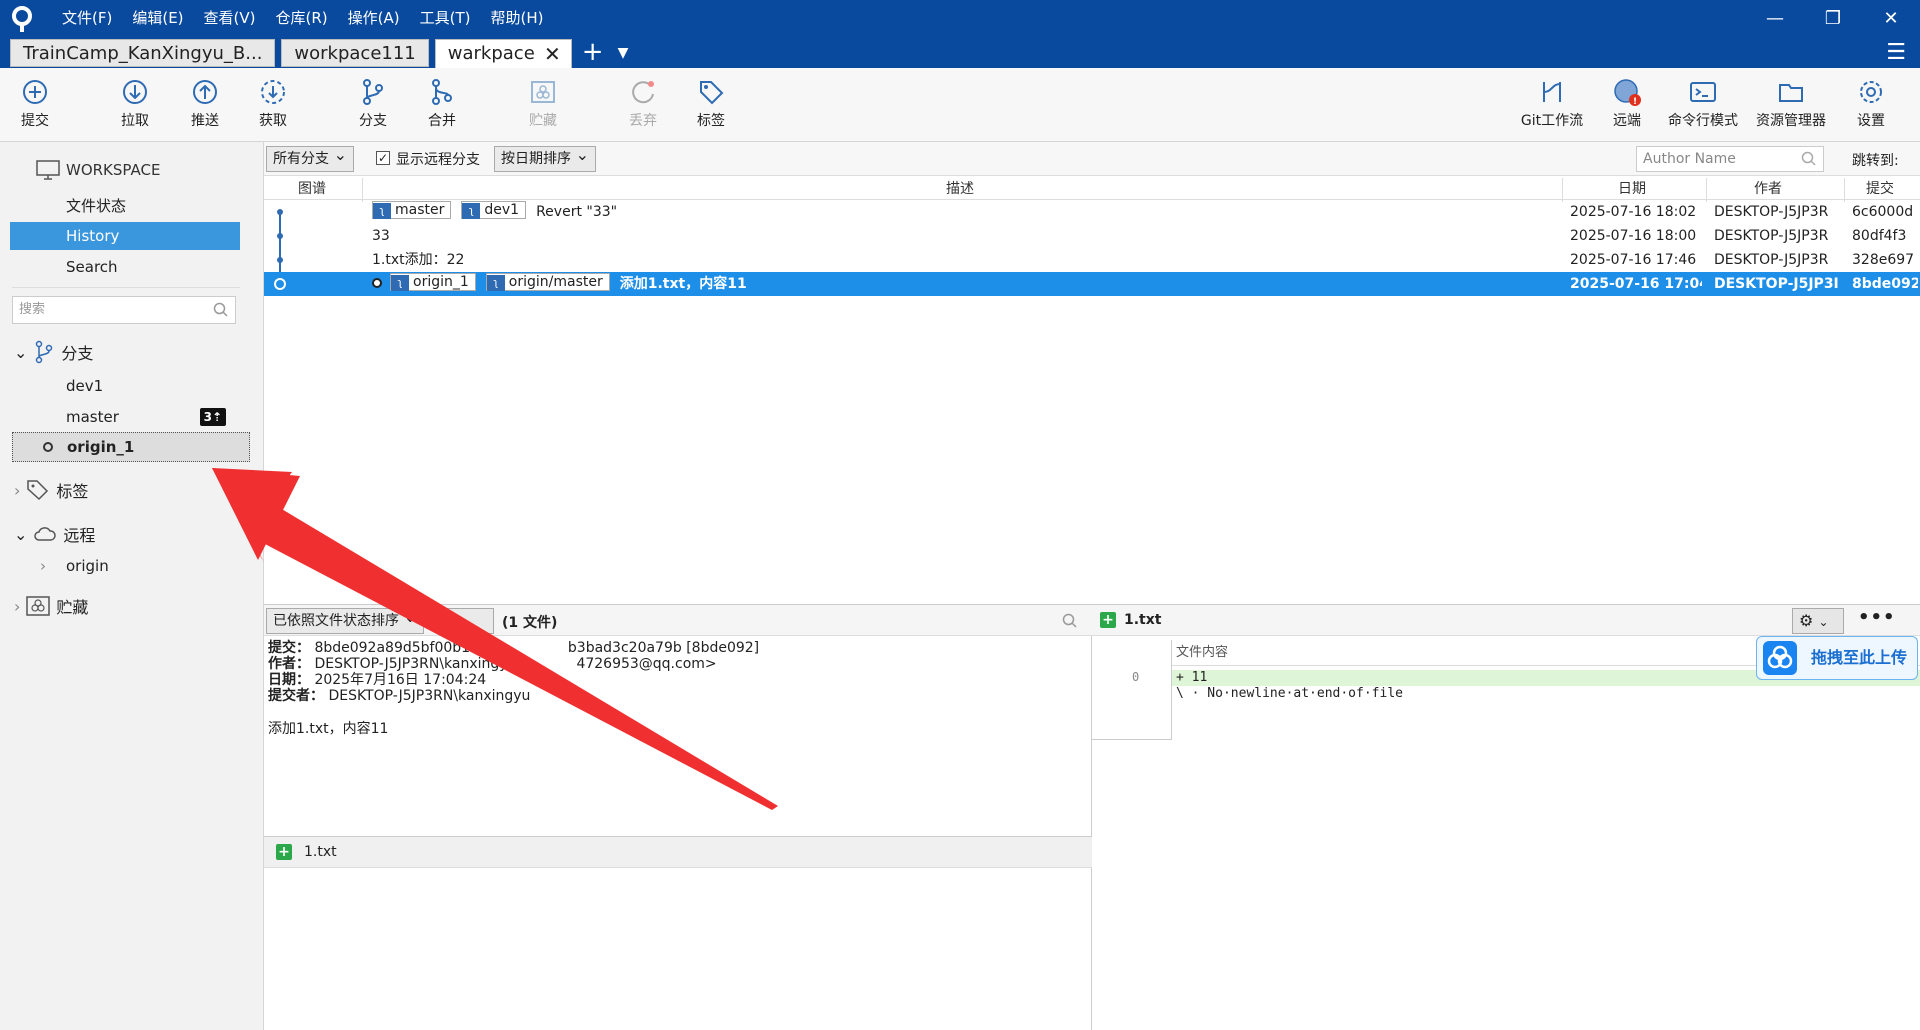 The width and height of the screenshot is (1920, 1030). What do you see at coordinates (125, 566) in the screenshot?
I see `sidebar-item-origin: › origin` at bounding box center [125, 566].